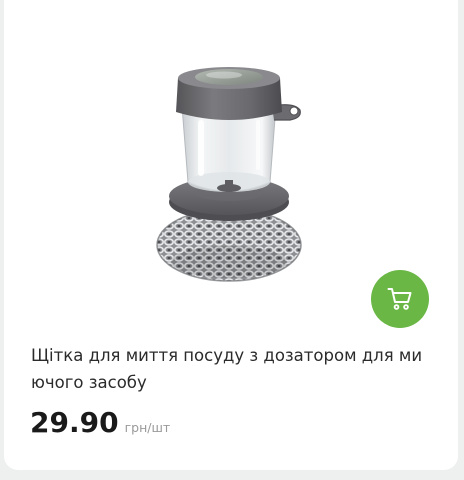 The image size is (464, 480). I want to click on price-row: 29.90 грн/шт, so click(100, 422).